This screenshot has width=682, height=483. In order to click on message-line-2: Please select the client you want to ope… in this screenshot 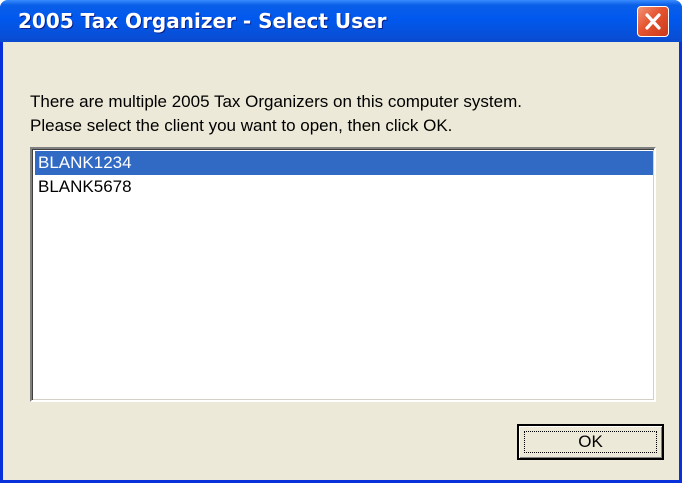, I will do `click(241, 125)`.